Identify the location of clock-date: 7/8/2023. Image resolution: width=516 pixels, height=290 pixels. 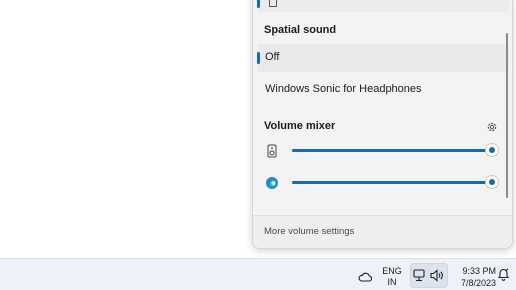
(478, 283).